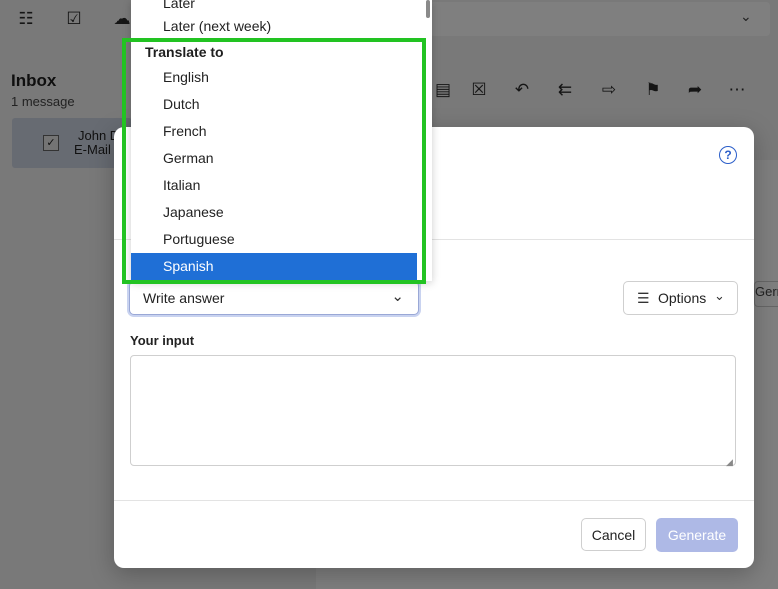 This screenshot has width=778, height=589. What do you see at coordinates (434, 500) in the screenshot?
I see `divider` at bounding box center [434, 500].